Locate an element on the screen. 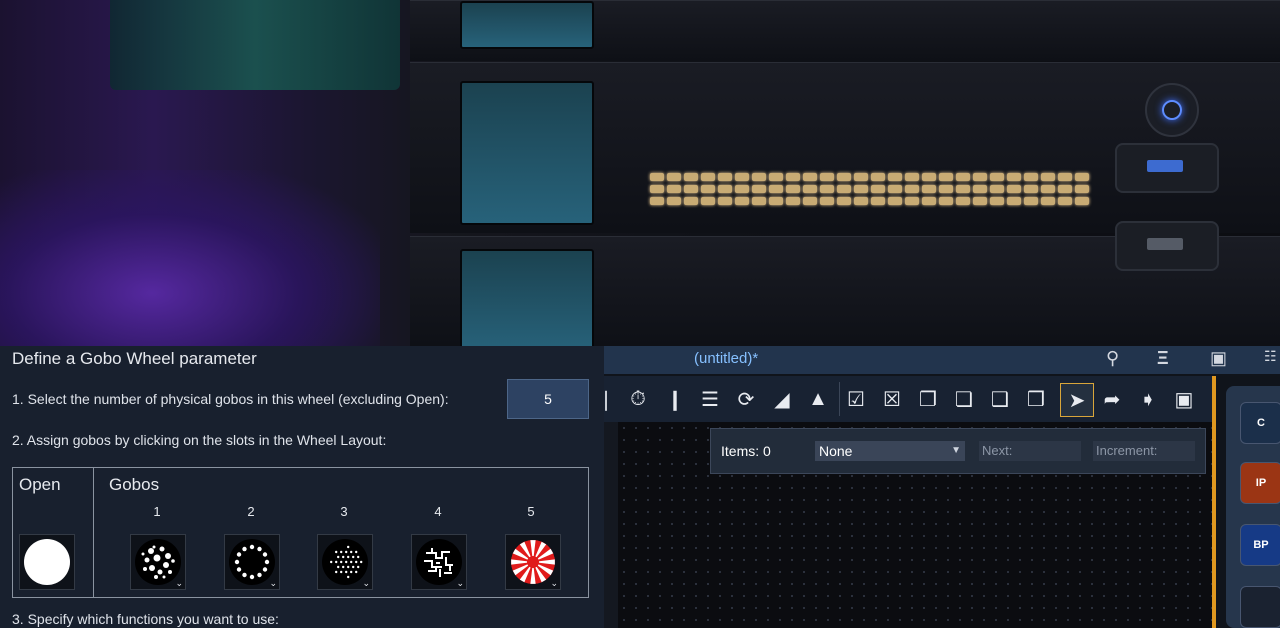 The image size is (1280, 628). align-bar-icon: ❘ is located at coordinates (606, 399).